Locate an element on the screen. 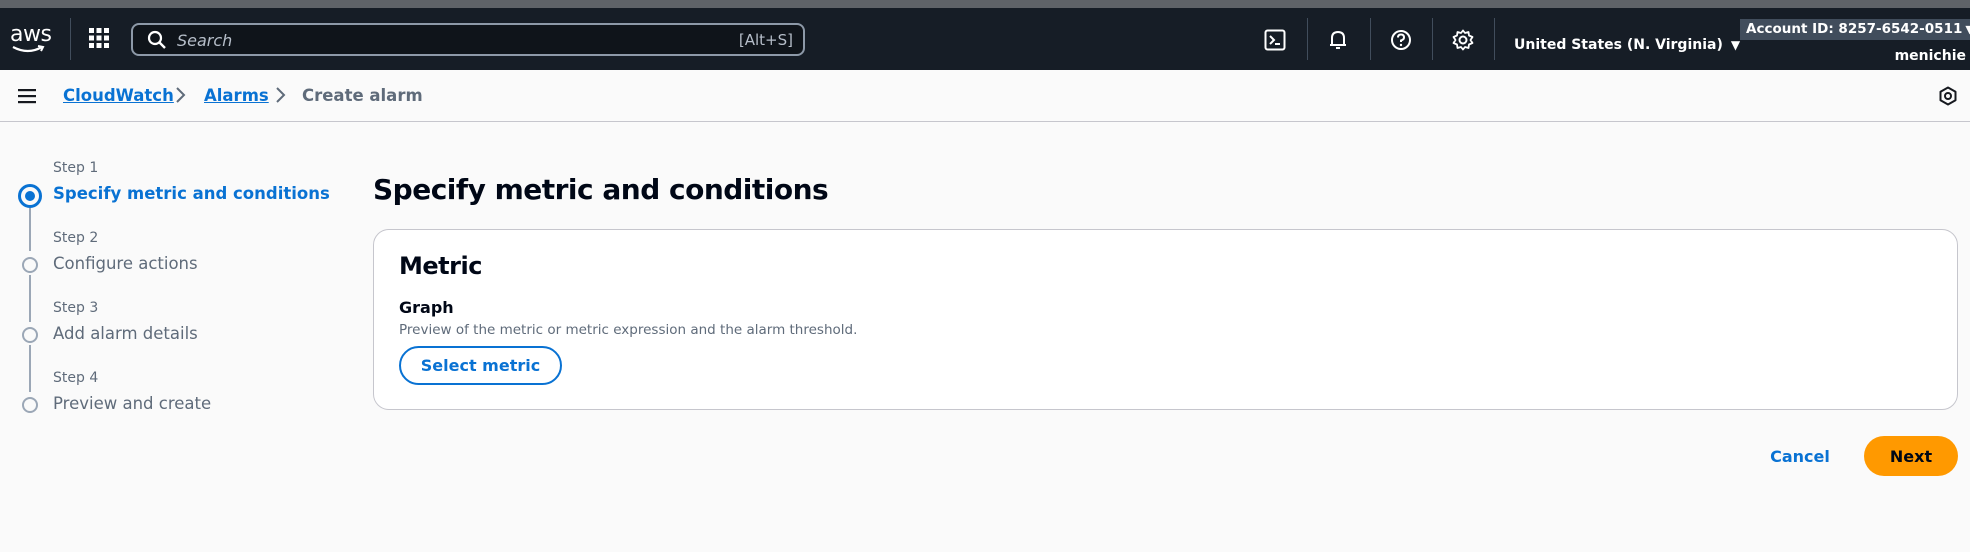 The width and height of the screenshot is (1970, 552). notifications-button is located at coordinates (1338, 40).